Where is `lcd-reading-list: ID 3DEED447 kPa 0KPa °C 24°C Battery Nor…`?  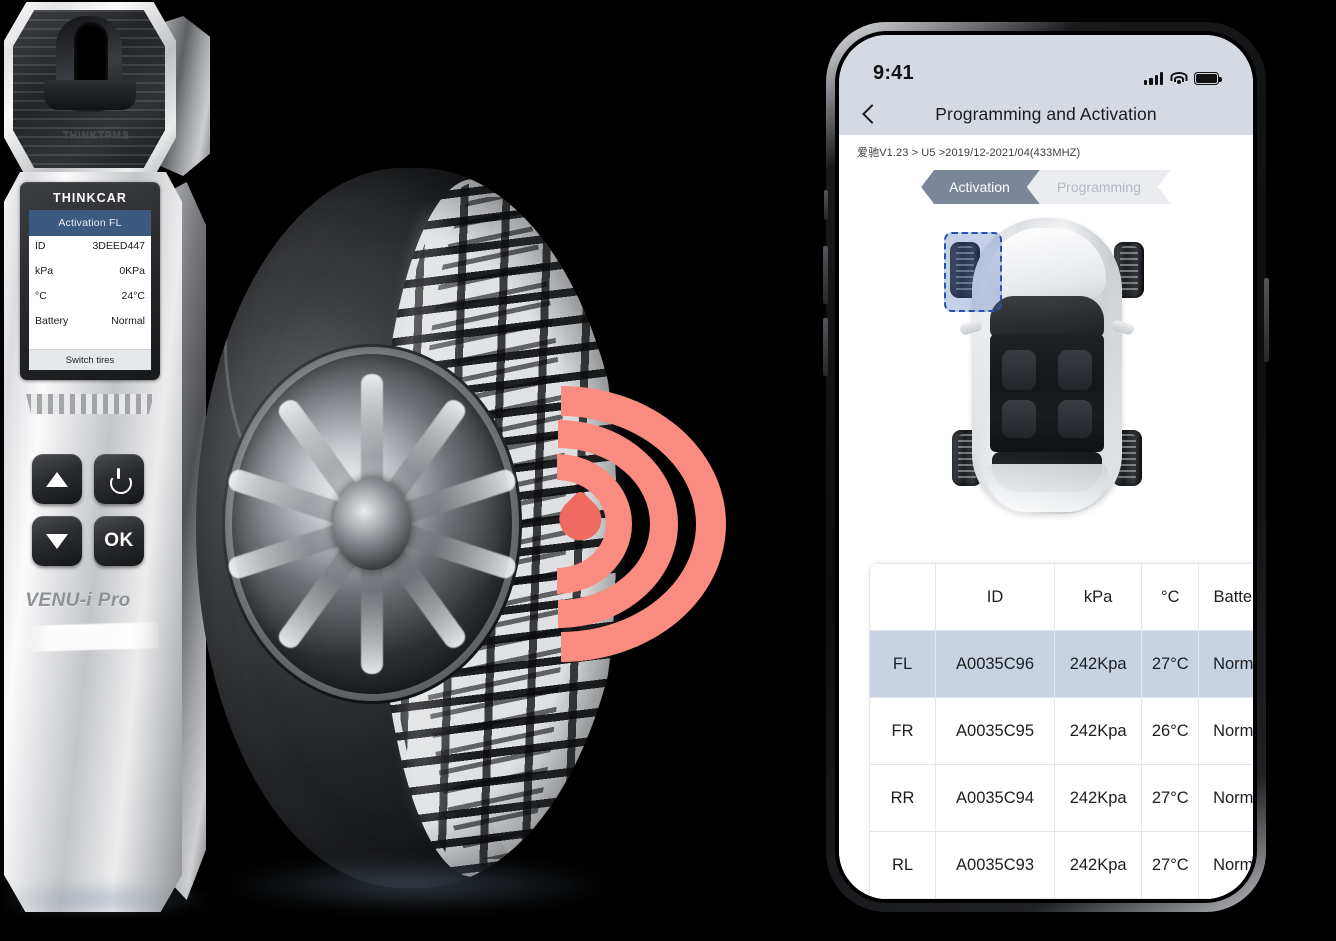
lcd-reading-list: ID 3DEED447 kPa 0KPa °C 24°C Battery Nor… is located at coordinates (90, 288).